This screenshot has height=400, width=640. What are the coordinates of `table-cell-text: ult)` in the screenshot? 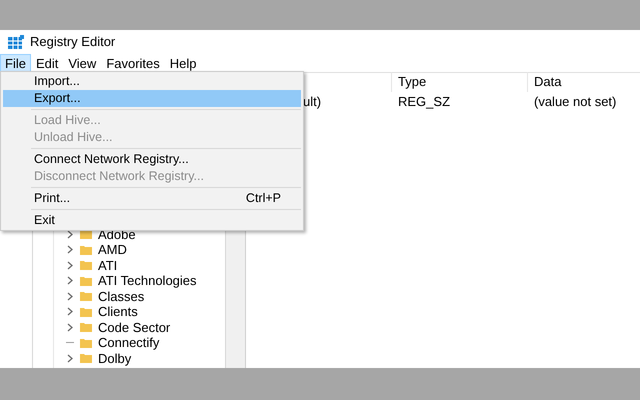 It's located at (312, 102).